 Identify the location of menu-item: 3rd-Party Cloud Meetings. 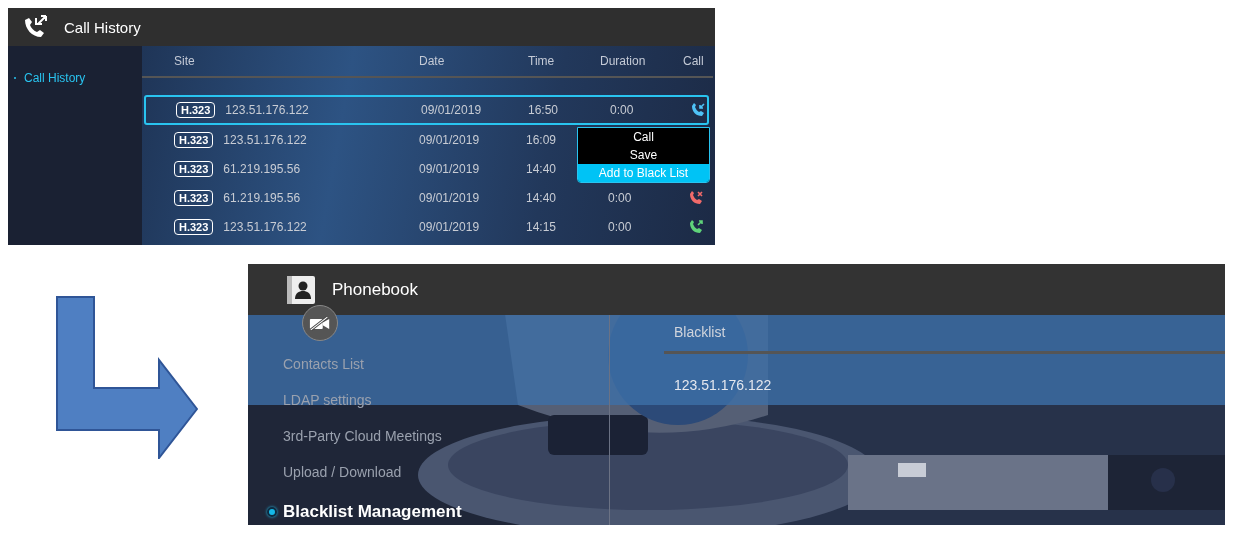
(362, 436).